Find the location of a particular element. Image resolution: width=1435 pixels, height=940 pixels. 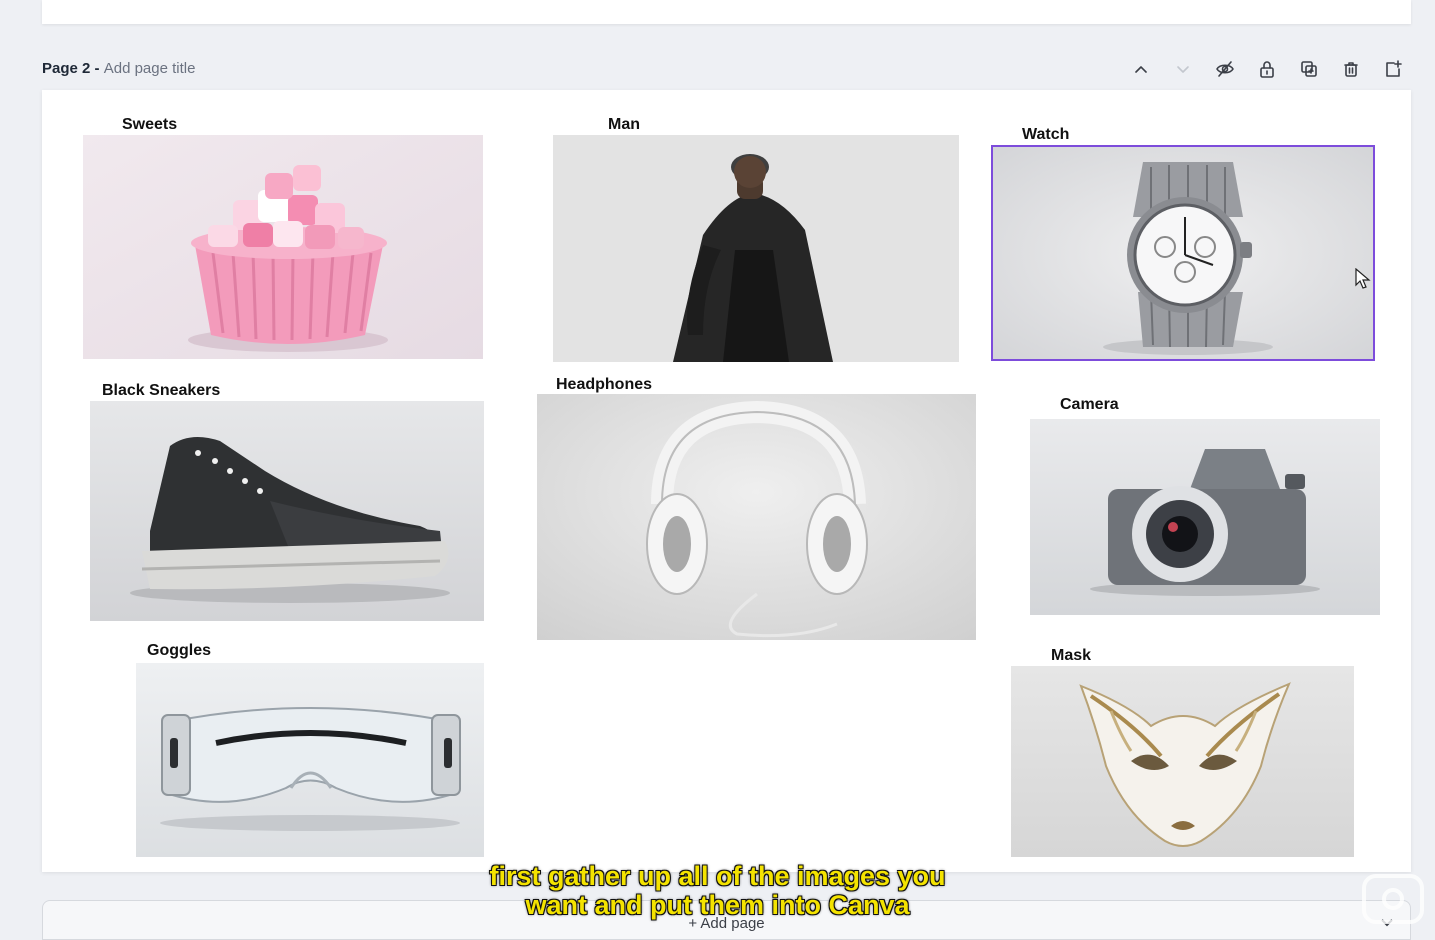

camera-image is located at coordinates (1205, 517).